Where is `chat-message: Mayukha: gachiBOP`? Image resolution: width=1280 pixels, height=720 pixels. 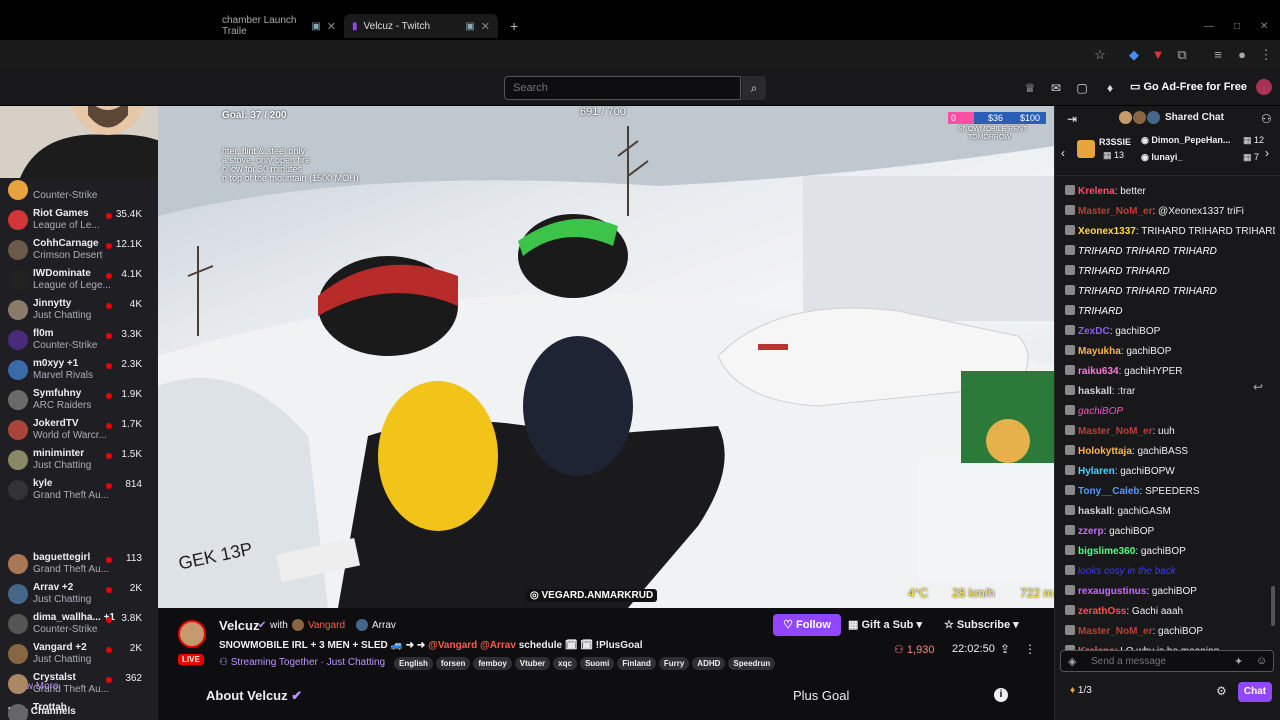 chat-message: Mayukha: gachiBOP is located at coordinates (1170, 351).